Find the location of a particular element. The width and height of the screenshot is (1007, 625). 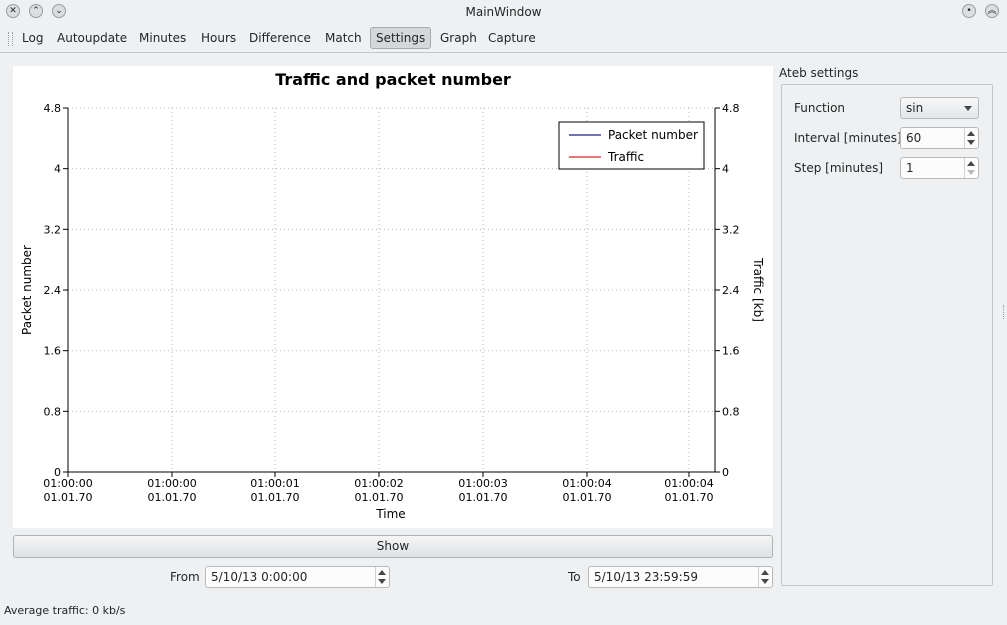

y2-tick-label: 4.8 is located at coordinates (731, 108).